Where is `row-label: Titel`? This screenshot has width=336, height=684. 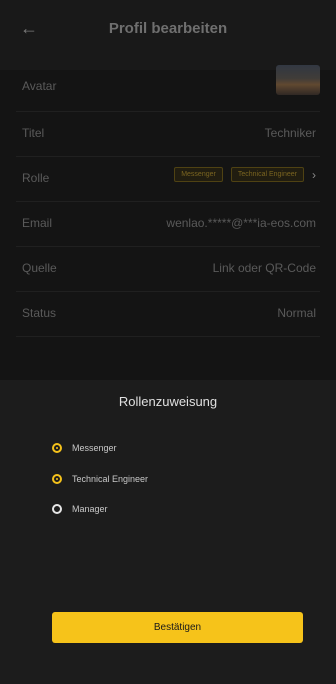
row-label: Titel is located at coordinates (33, 133).